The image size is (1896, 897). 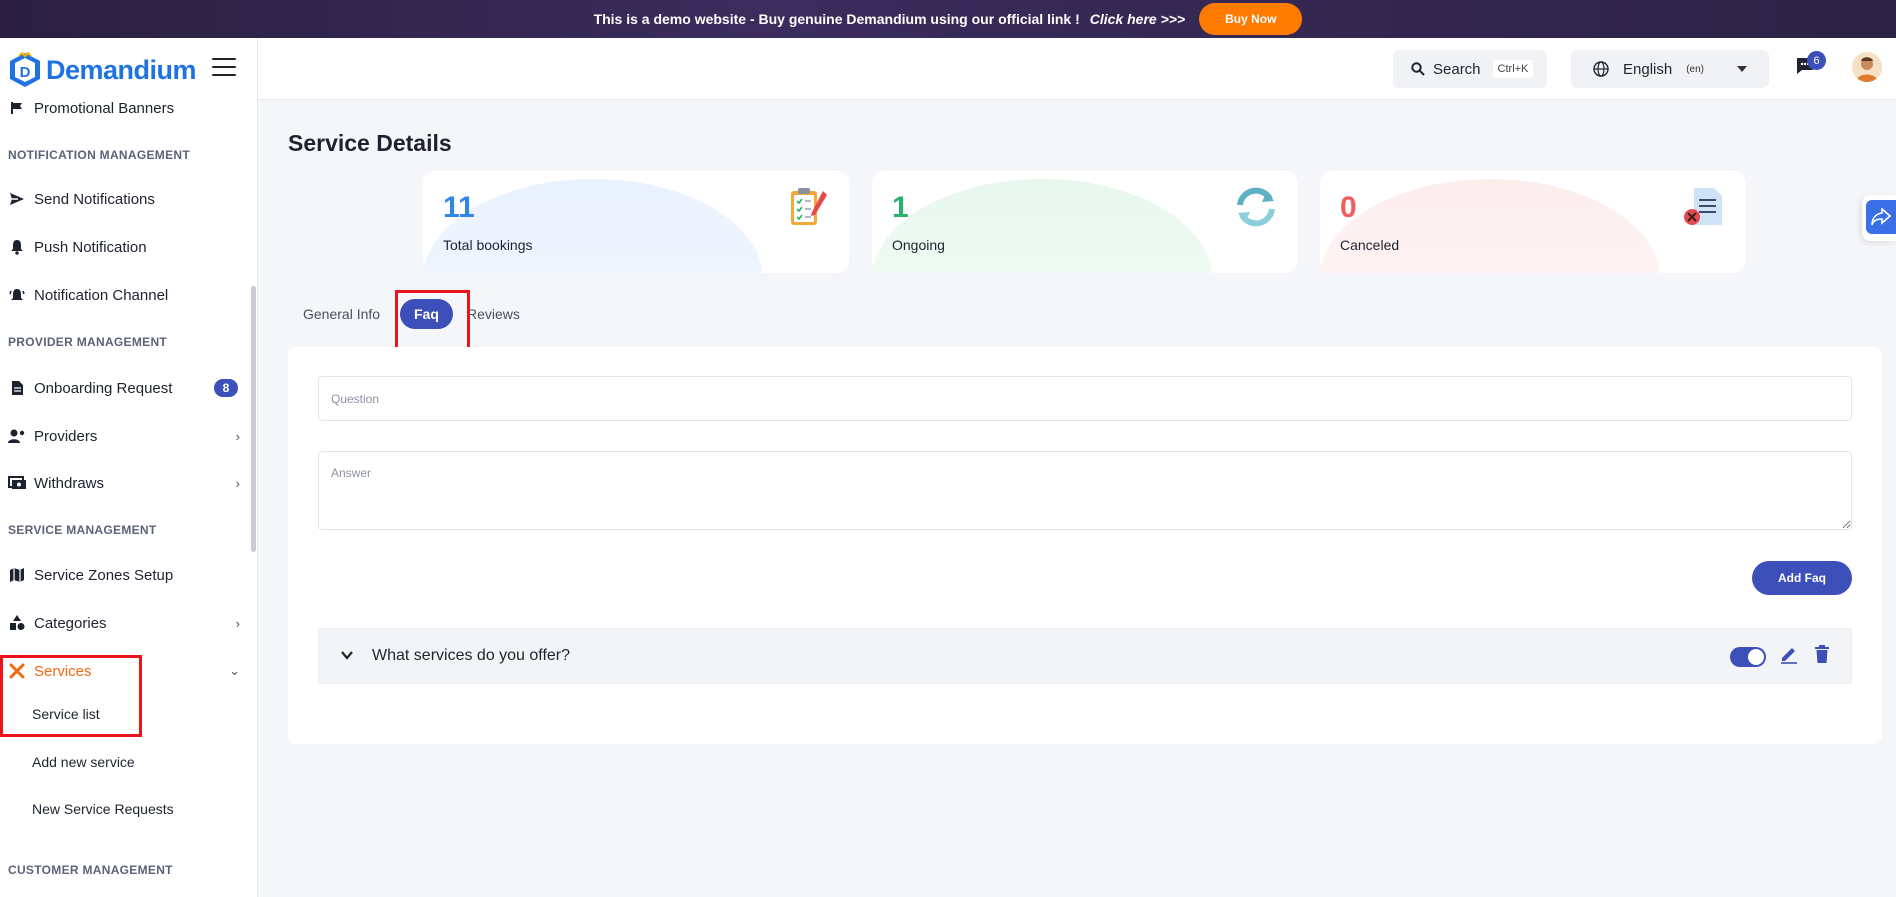 I want to click on stat-card-total-bookings: 11 Total bookings, so click(x=636, y=222).